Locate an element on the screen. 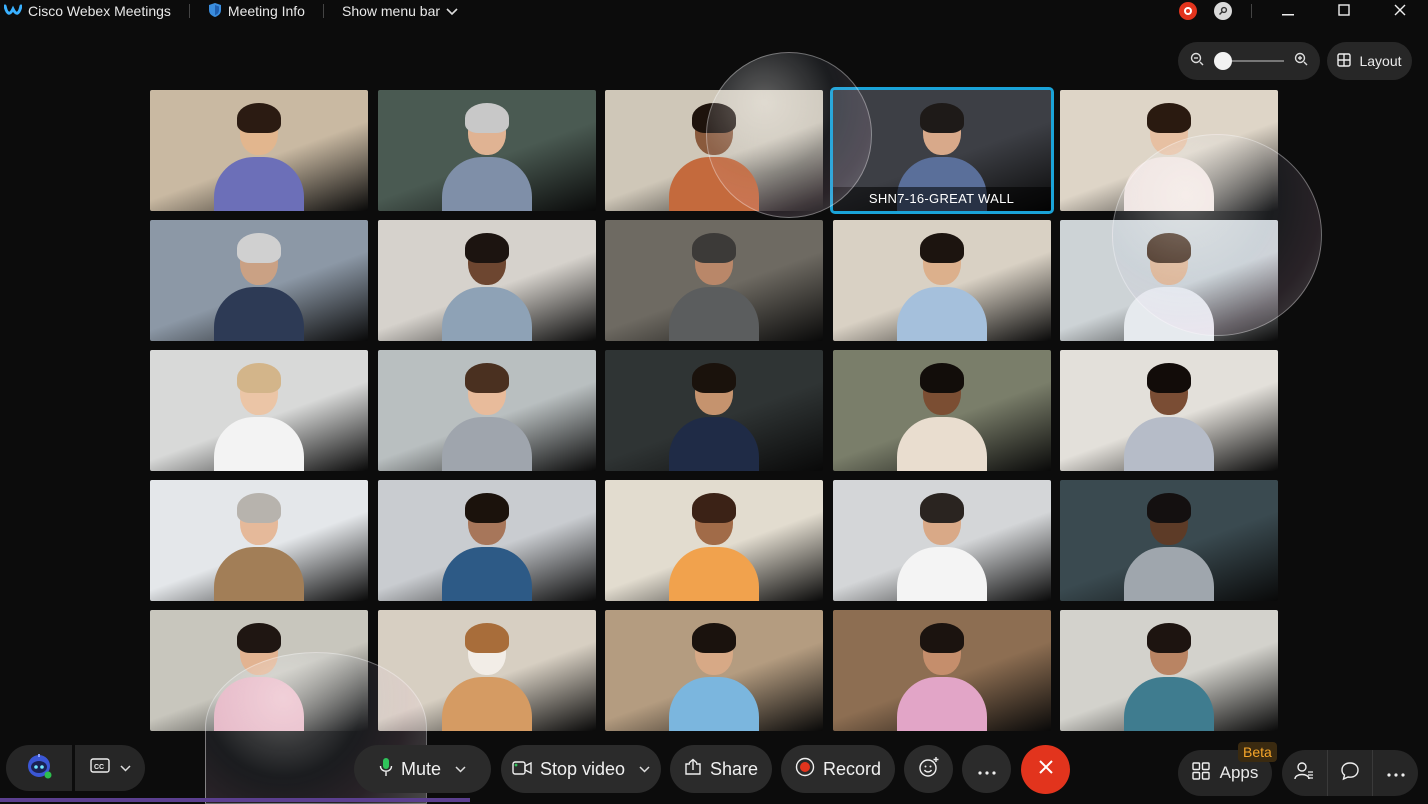 The height and width of the screenshot is (804, 1428). app-title: Cisco Webex Meetings is located at coordinates (87, 11).